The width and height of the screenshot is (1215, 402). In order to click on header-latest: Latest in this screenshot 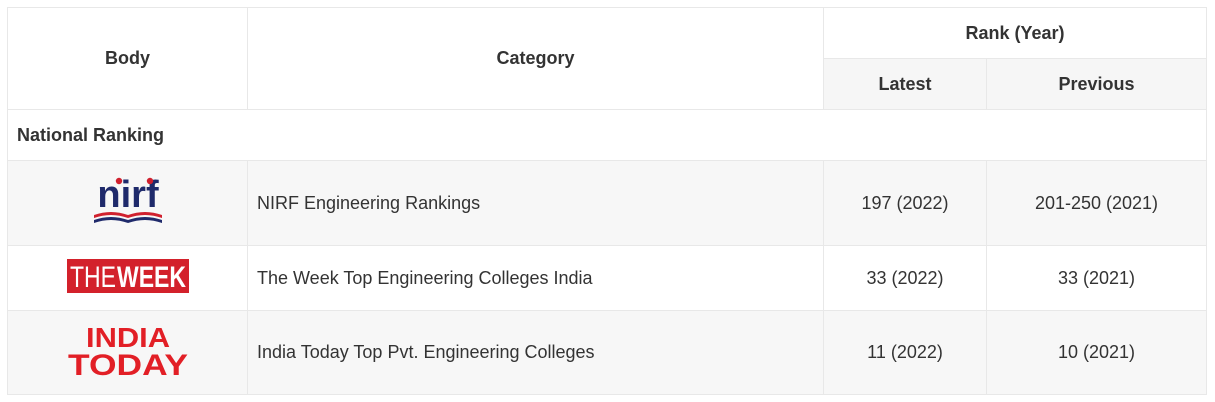, I will do `click(905, 84)`.